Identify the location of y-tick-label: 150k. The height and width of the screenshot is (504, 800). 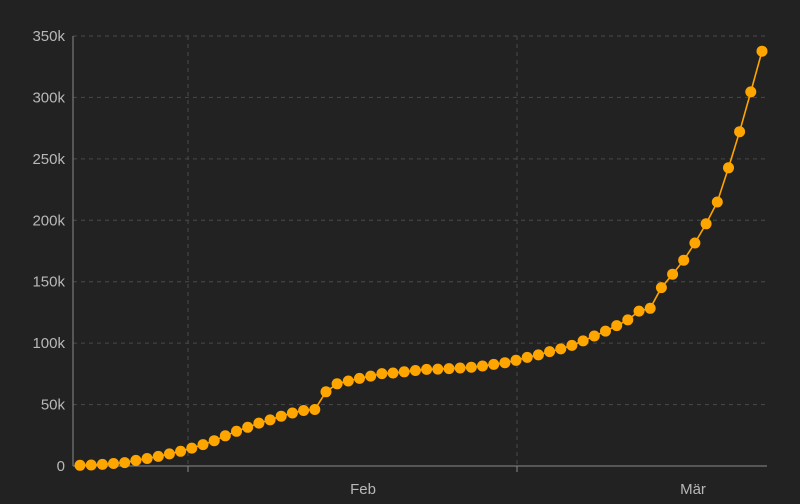
(48, 282).